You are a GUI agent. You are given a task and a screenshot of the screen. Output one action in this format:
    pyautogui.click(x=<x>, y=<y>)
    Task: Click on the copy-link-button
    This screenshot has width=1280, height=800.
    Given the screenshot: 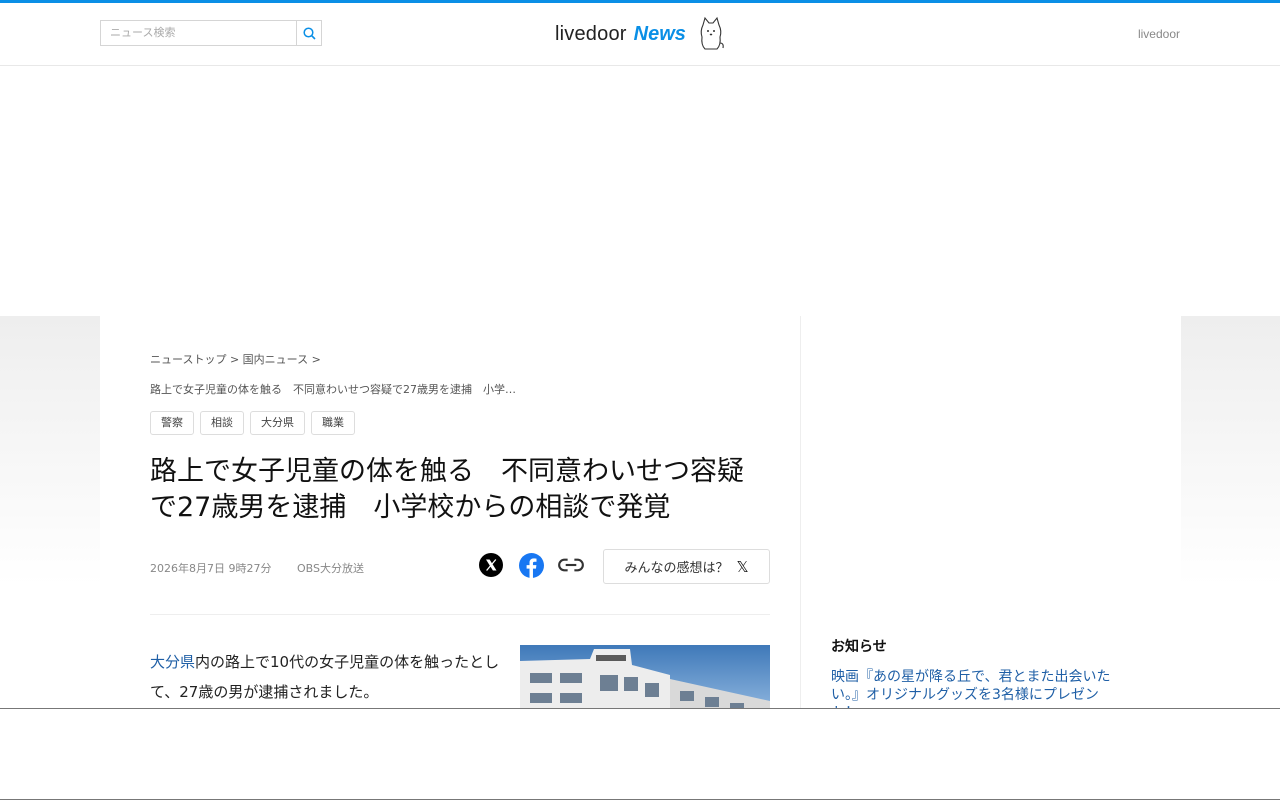 What is the action you would take?
    pyautogui.click(x=571, y=565)
    